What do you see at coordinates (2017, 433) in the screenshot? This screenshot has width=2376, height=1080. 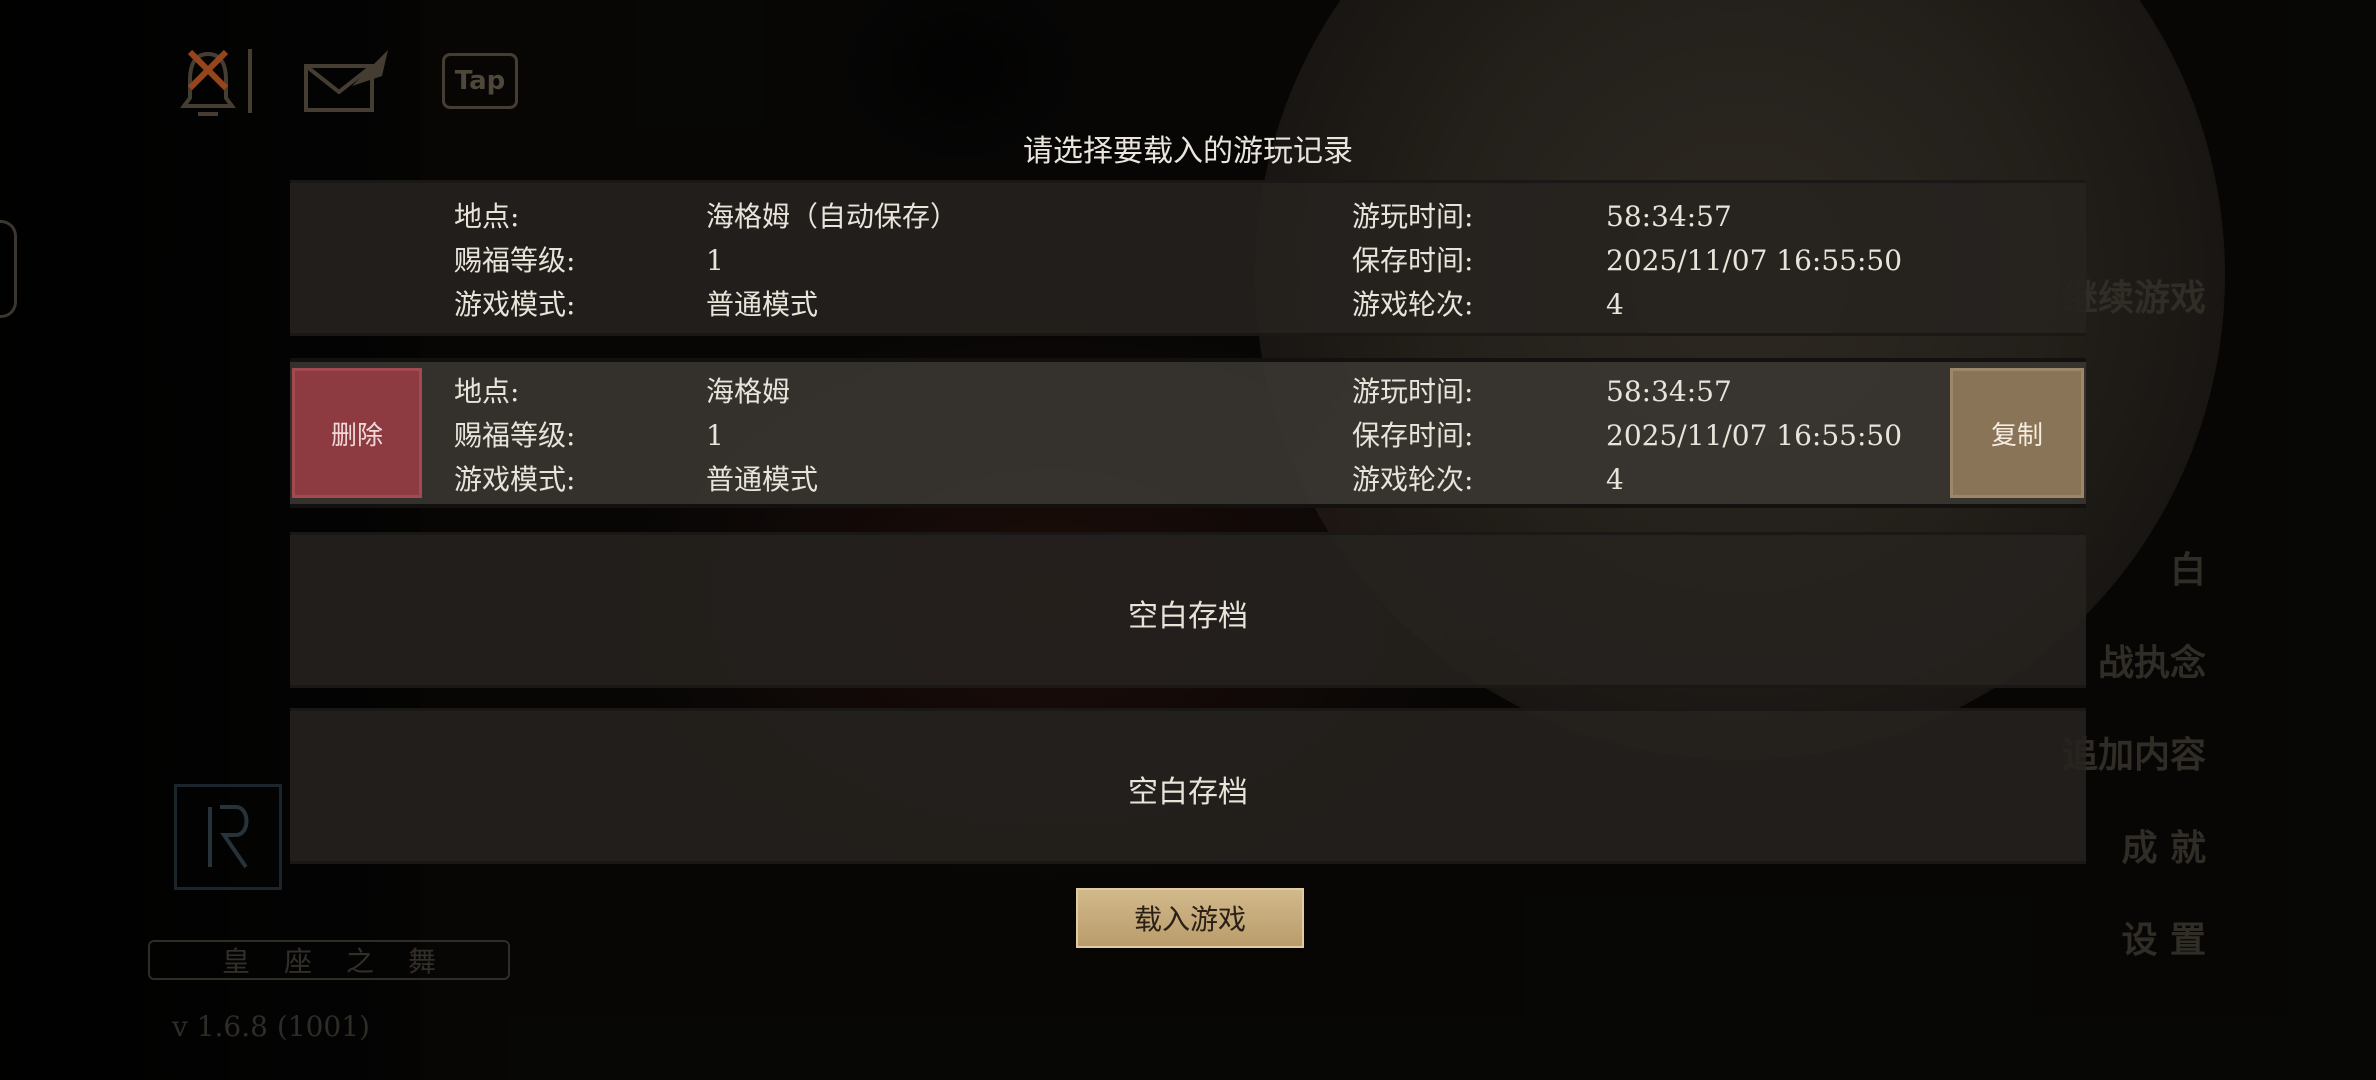 I see `copy-button: 复制` at bounding box center [2017, 433].